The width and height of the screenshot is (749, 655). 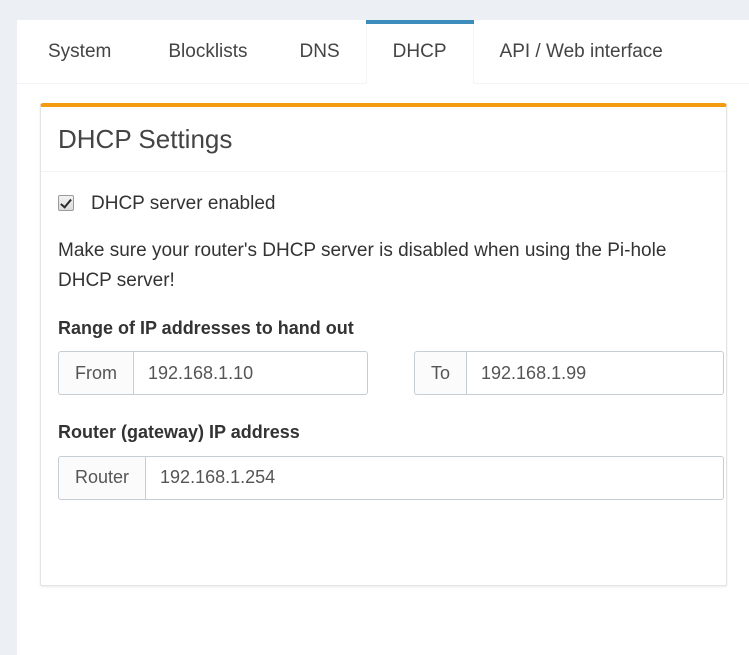 What do you see at coordinates (383, 203) in the screenshot?
I see `dhcp-server-enabled-row: DHCP server enabled` at bounding box center [383, 203].